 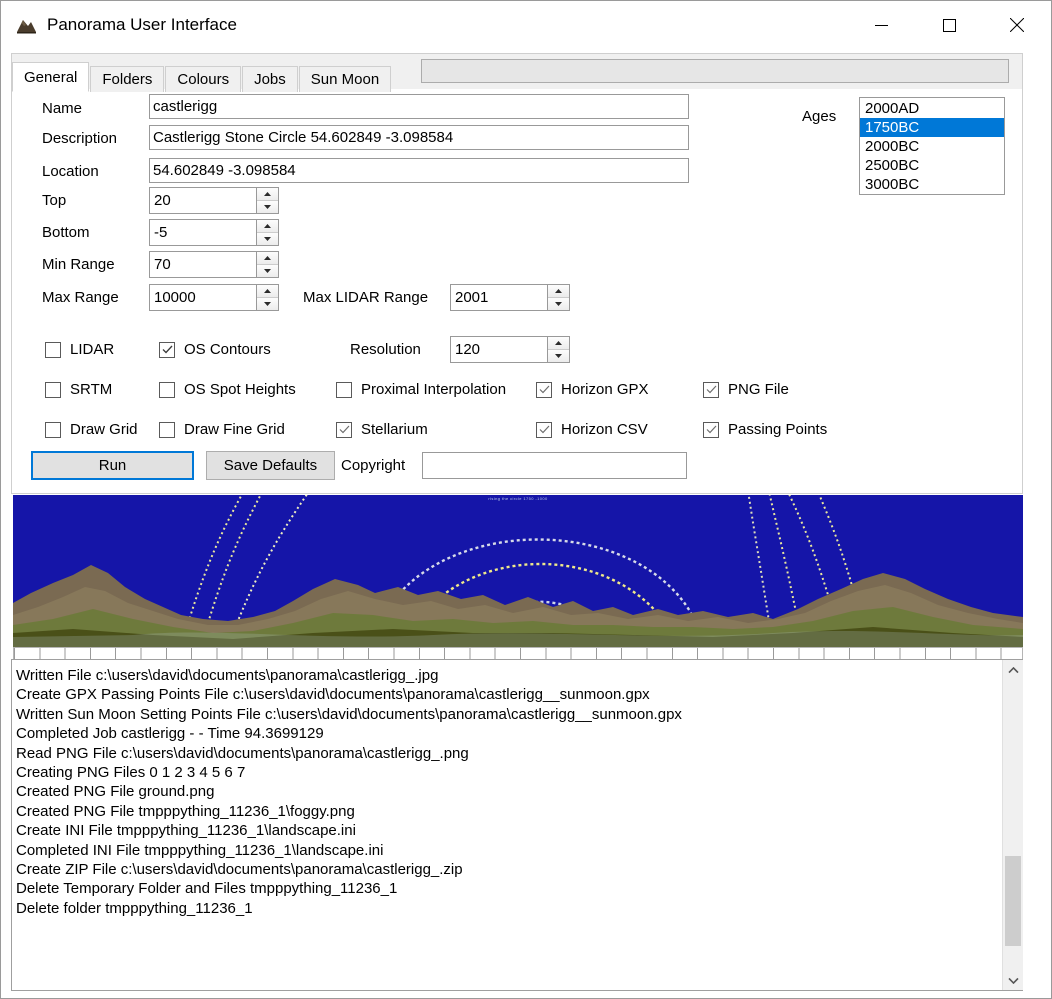 I want to click on max-lidar-stepper-arrows, so click(x=558, y=297).